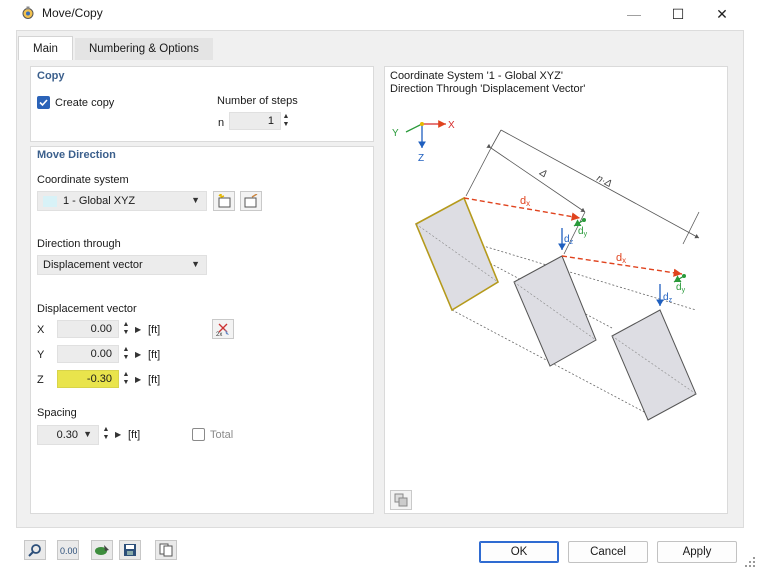 The height and width of the screenshot is (570, 760). I want to click on spacing-play-icon: ▶, so click(118, 434).